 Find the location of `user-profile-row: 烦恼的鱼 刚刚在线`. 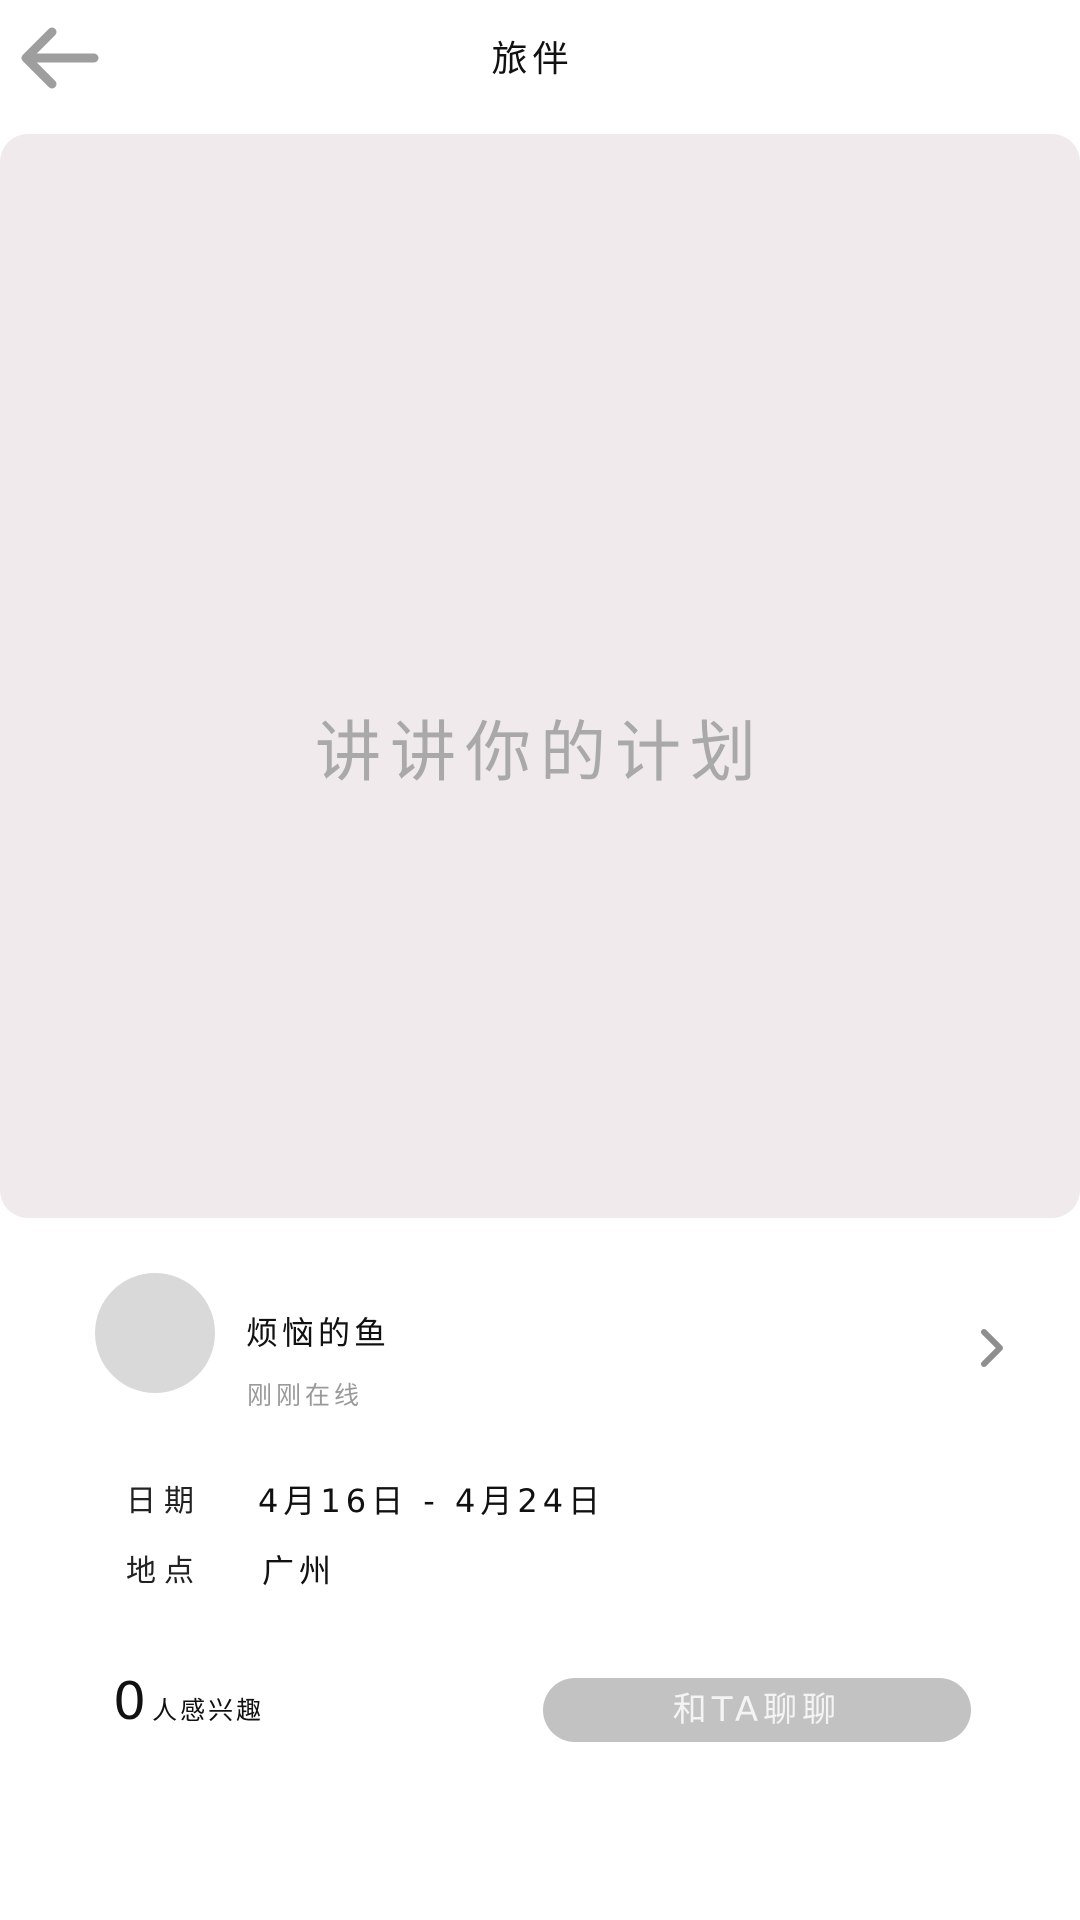

user-profile-row: 烦恼的鱼 刚刚在线 is located at coordinates (540, 1340).